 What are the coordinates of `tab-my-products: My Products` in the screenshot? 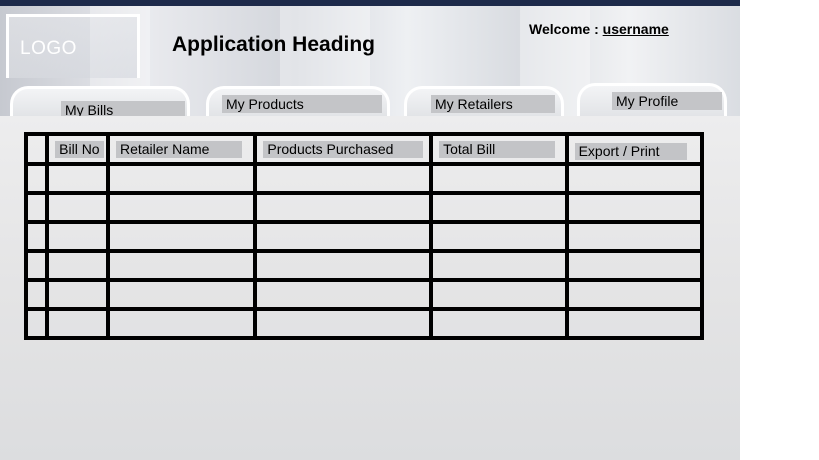 It's located at (298, 101).